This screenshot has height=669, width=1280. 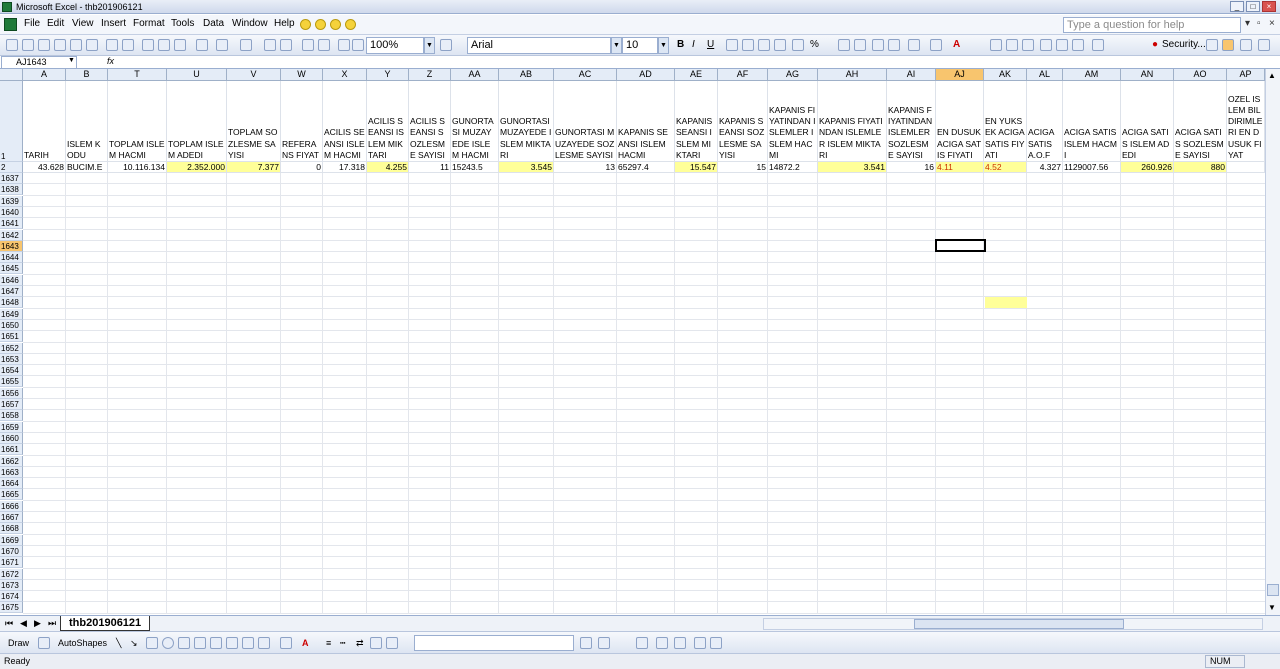 I want to click on column-header-b: B, so click(x=87, y=75).